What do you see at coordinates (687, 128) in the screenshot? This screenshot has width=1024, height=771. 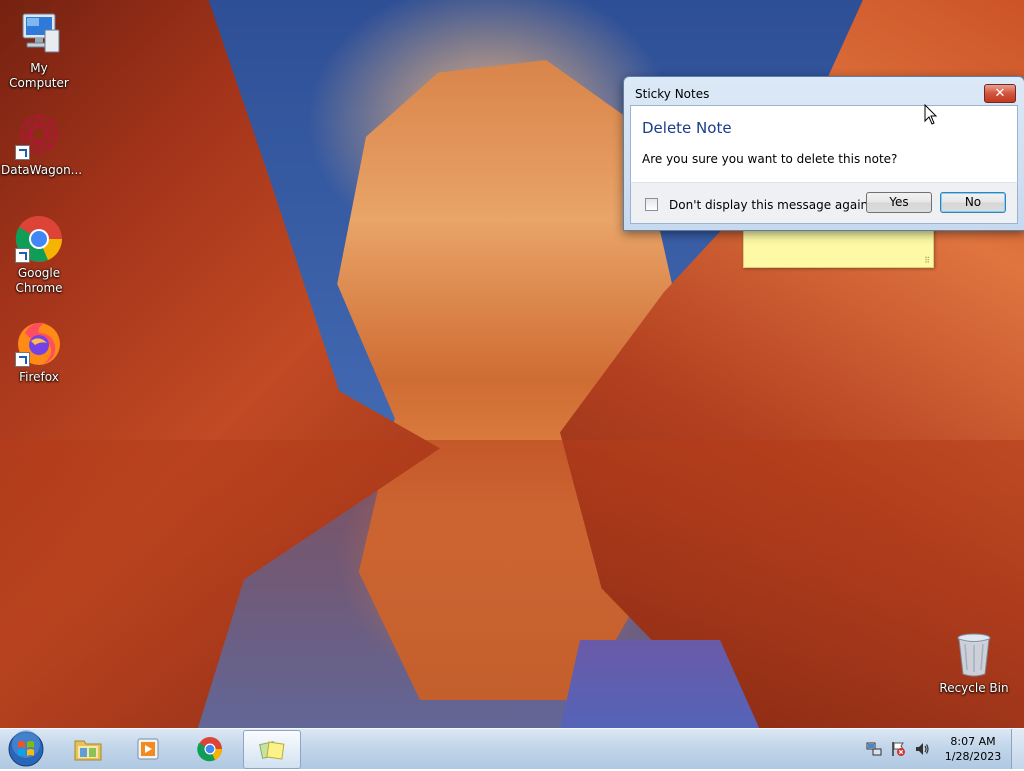 I see `dialog-heading: Delete Note` at bounding box center [687, 128].